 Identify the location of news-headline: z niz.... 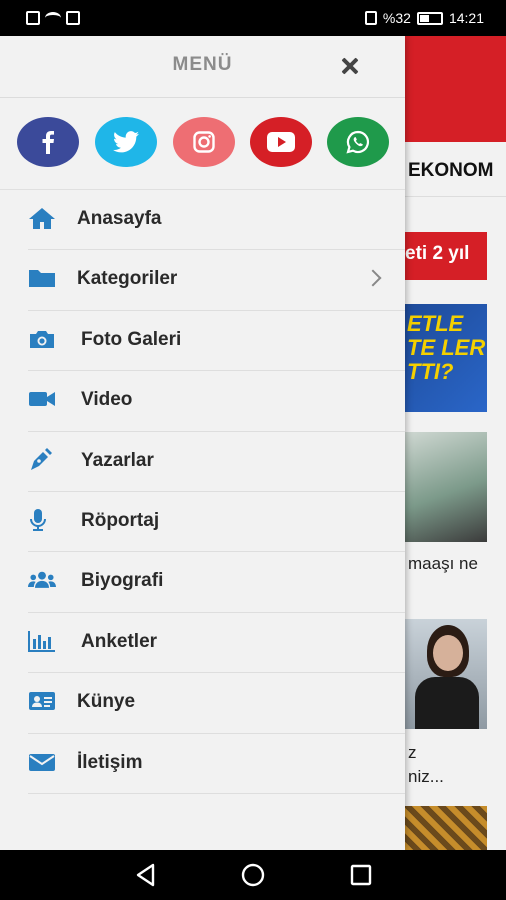
(426, 765).